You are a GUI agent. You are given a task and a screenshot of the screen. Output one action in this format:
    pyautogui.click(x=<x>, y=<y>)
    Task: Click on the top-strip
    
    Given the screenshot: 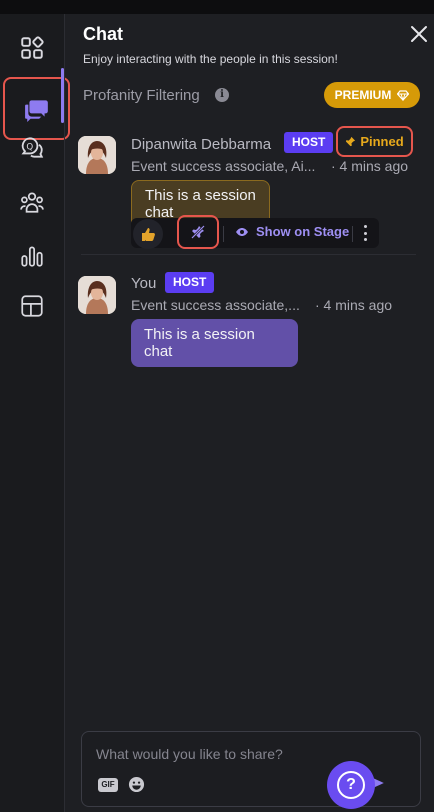 What is the action you would take?
    pyautogui.click(x=217, y=7)
    